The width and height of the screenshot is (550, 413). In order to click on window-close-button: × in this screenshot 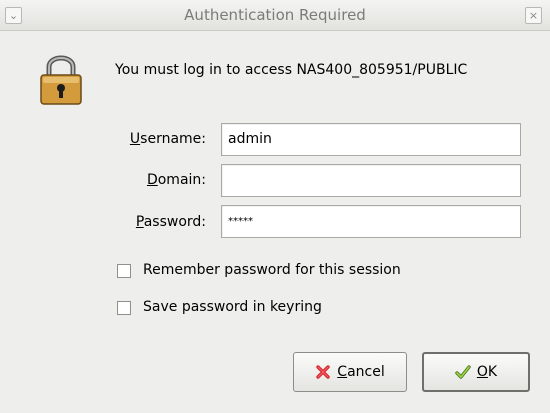, I will do `click(533, 15)`.